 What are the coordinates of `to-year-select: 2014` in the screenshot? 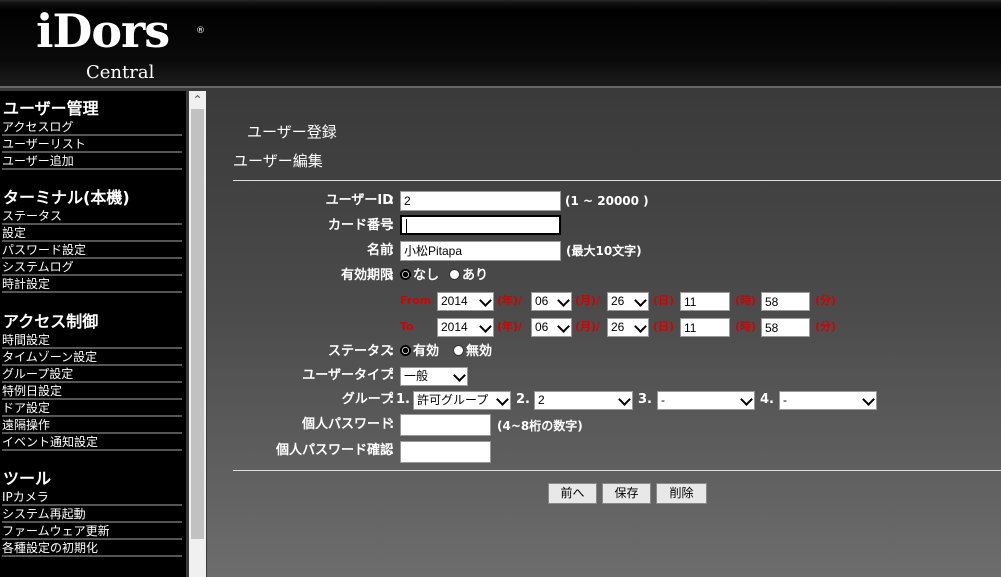 It's located at (465, 327).